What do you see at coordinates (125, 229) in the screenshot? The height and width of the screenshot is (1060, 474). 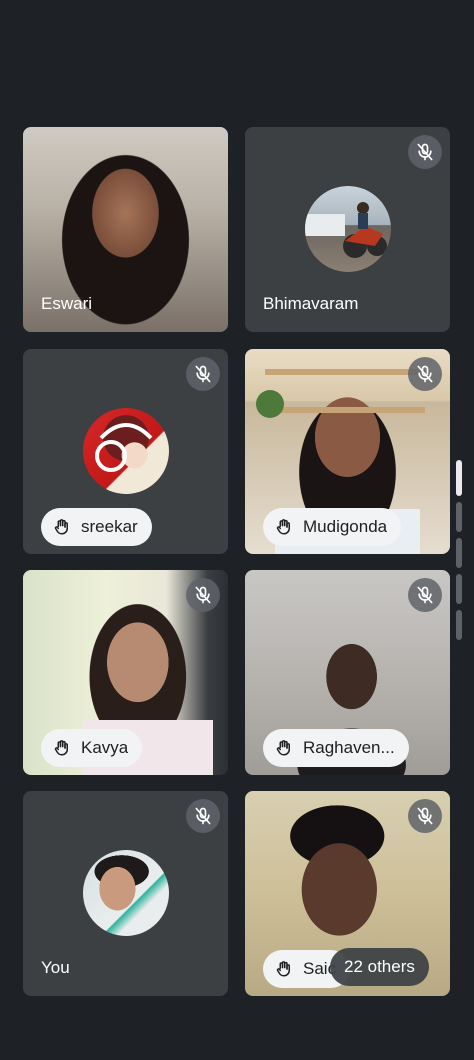 I see `participant-tile-eswari: Eswari` at bounding box center [125, 229].